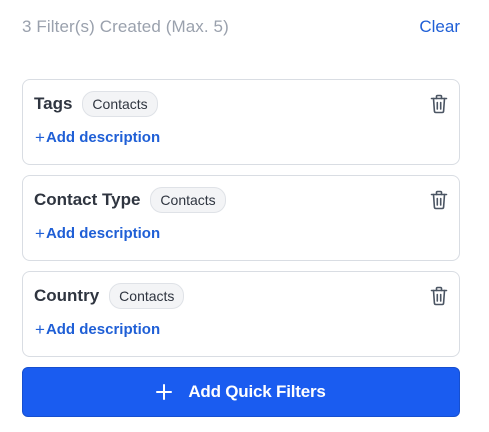 Image resolution: width=489 pixels, height=432 pixels. Describe the element at coordinates (257, 391) in the screenshot. I see `add-quick-filters-label: Add Quick Filters` at that location.